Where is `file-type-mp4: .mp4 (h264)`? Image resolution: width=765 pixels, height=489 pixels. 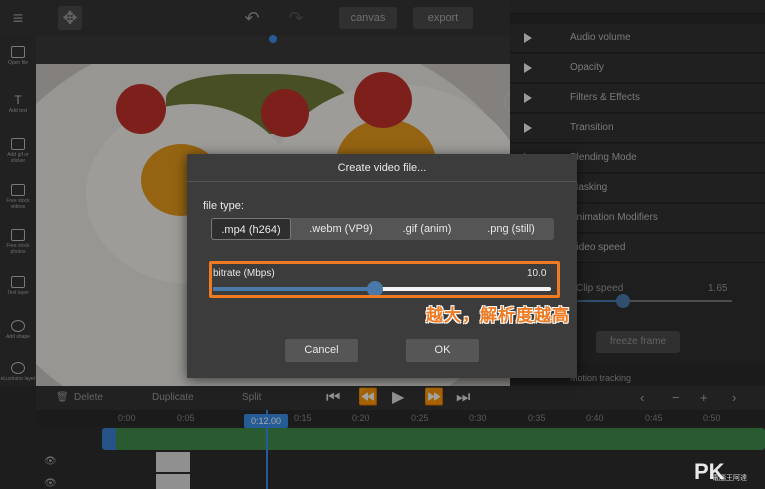
file-type-mp4: .mp4 (h264) is located at coordinates (251, 229).